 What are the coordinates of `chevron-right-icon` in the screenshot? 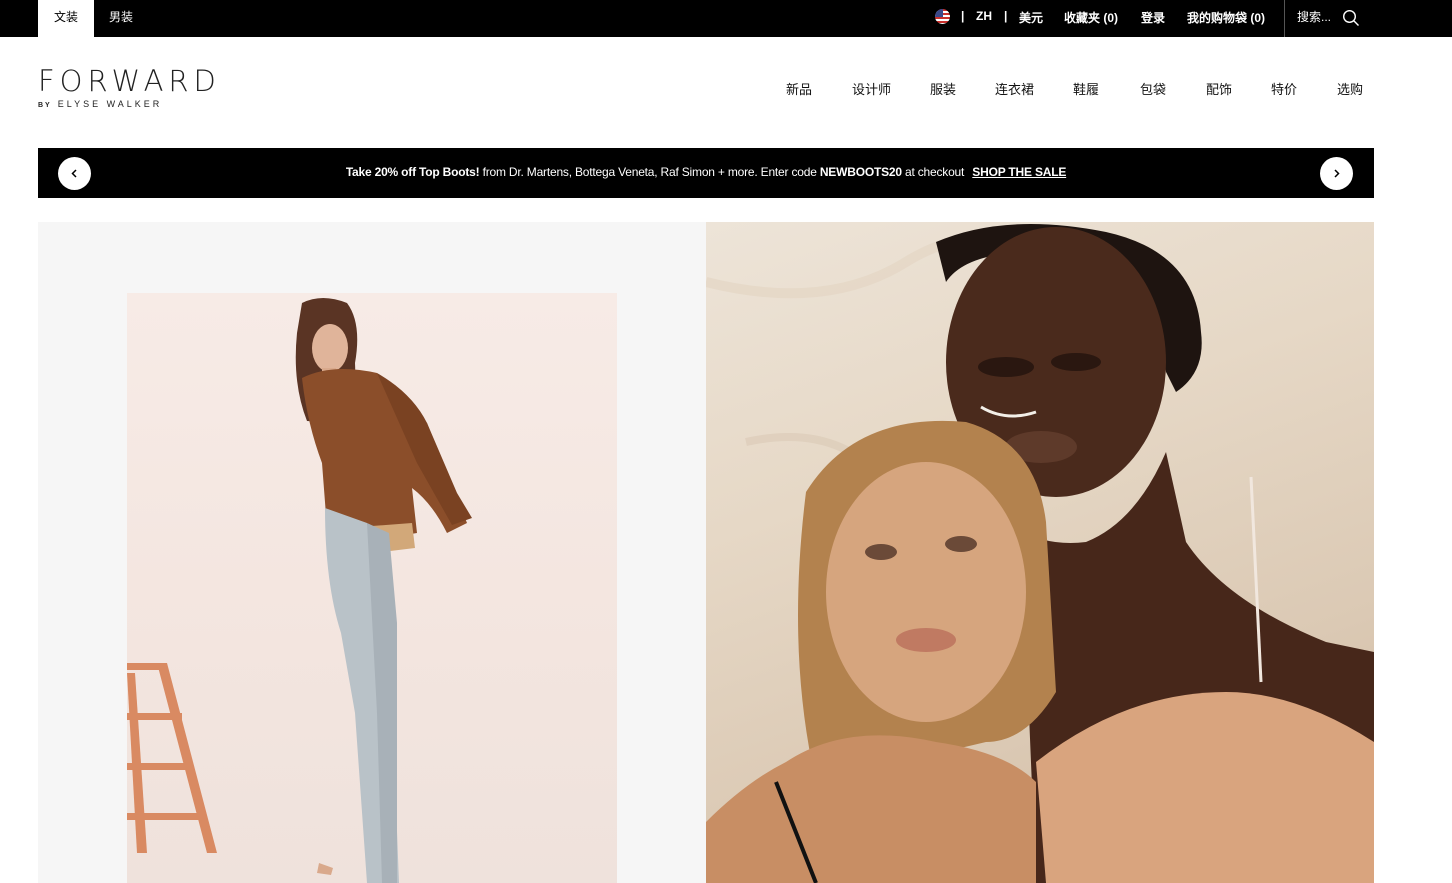 It's located at (1337, 173).